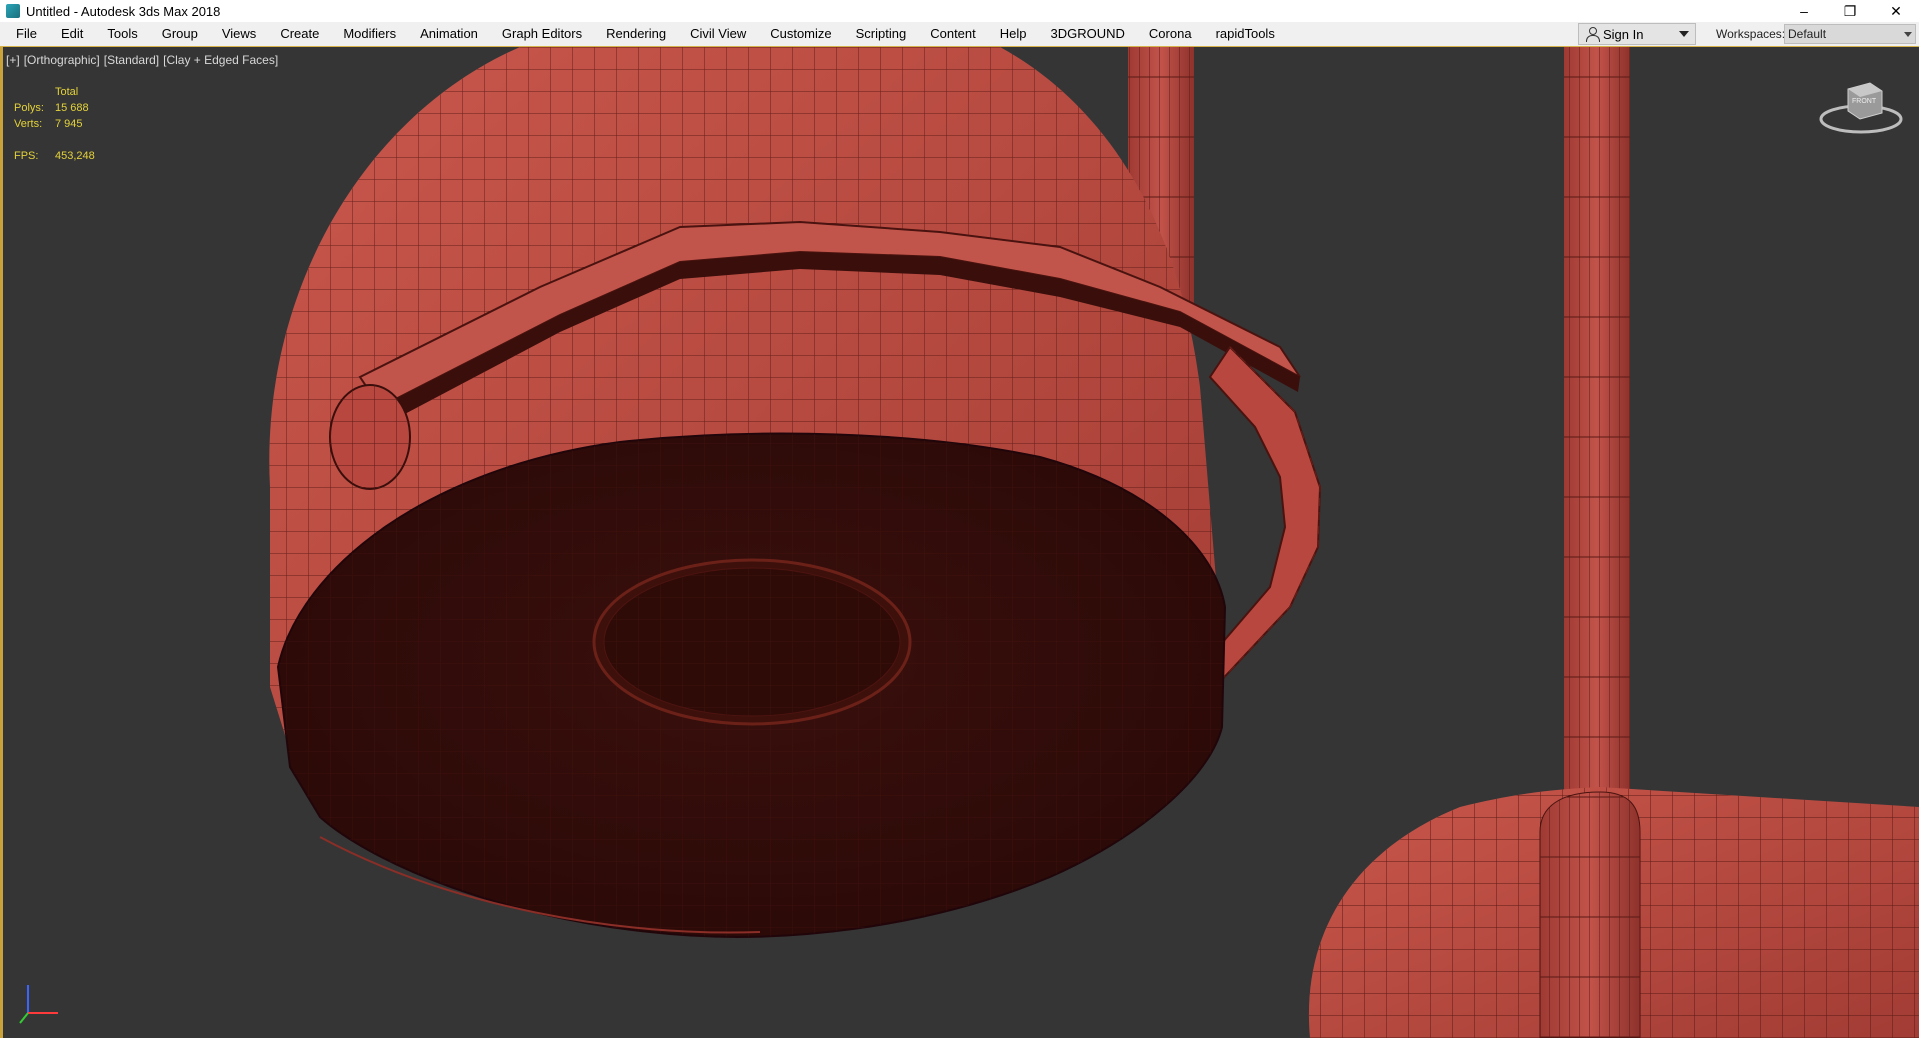  Describe the element at coordinates (1592, 34) in the screenshot. I see `user-icon` at that location.